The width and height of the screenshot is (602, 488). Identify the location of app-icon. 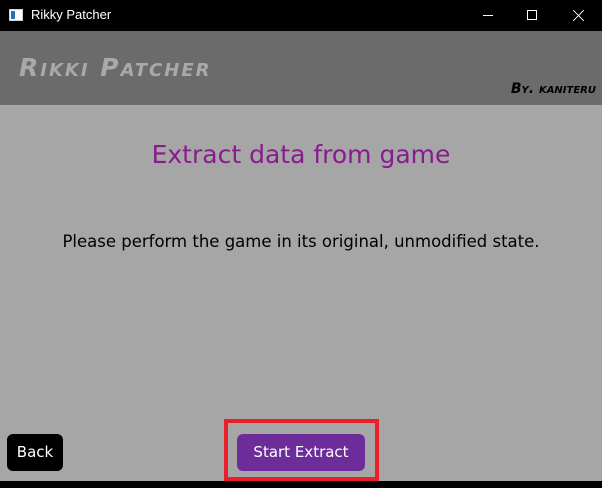
(16, 15).